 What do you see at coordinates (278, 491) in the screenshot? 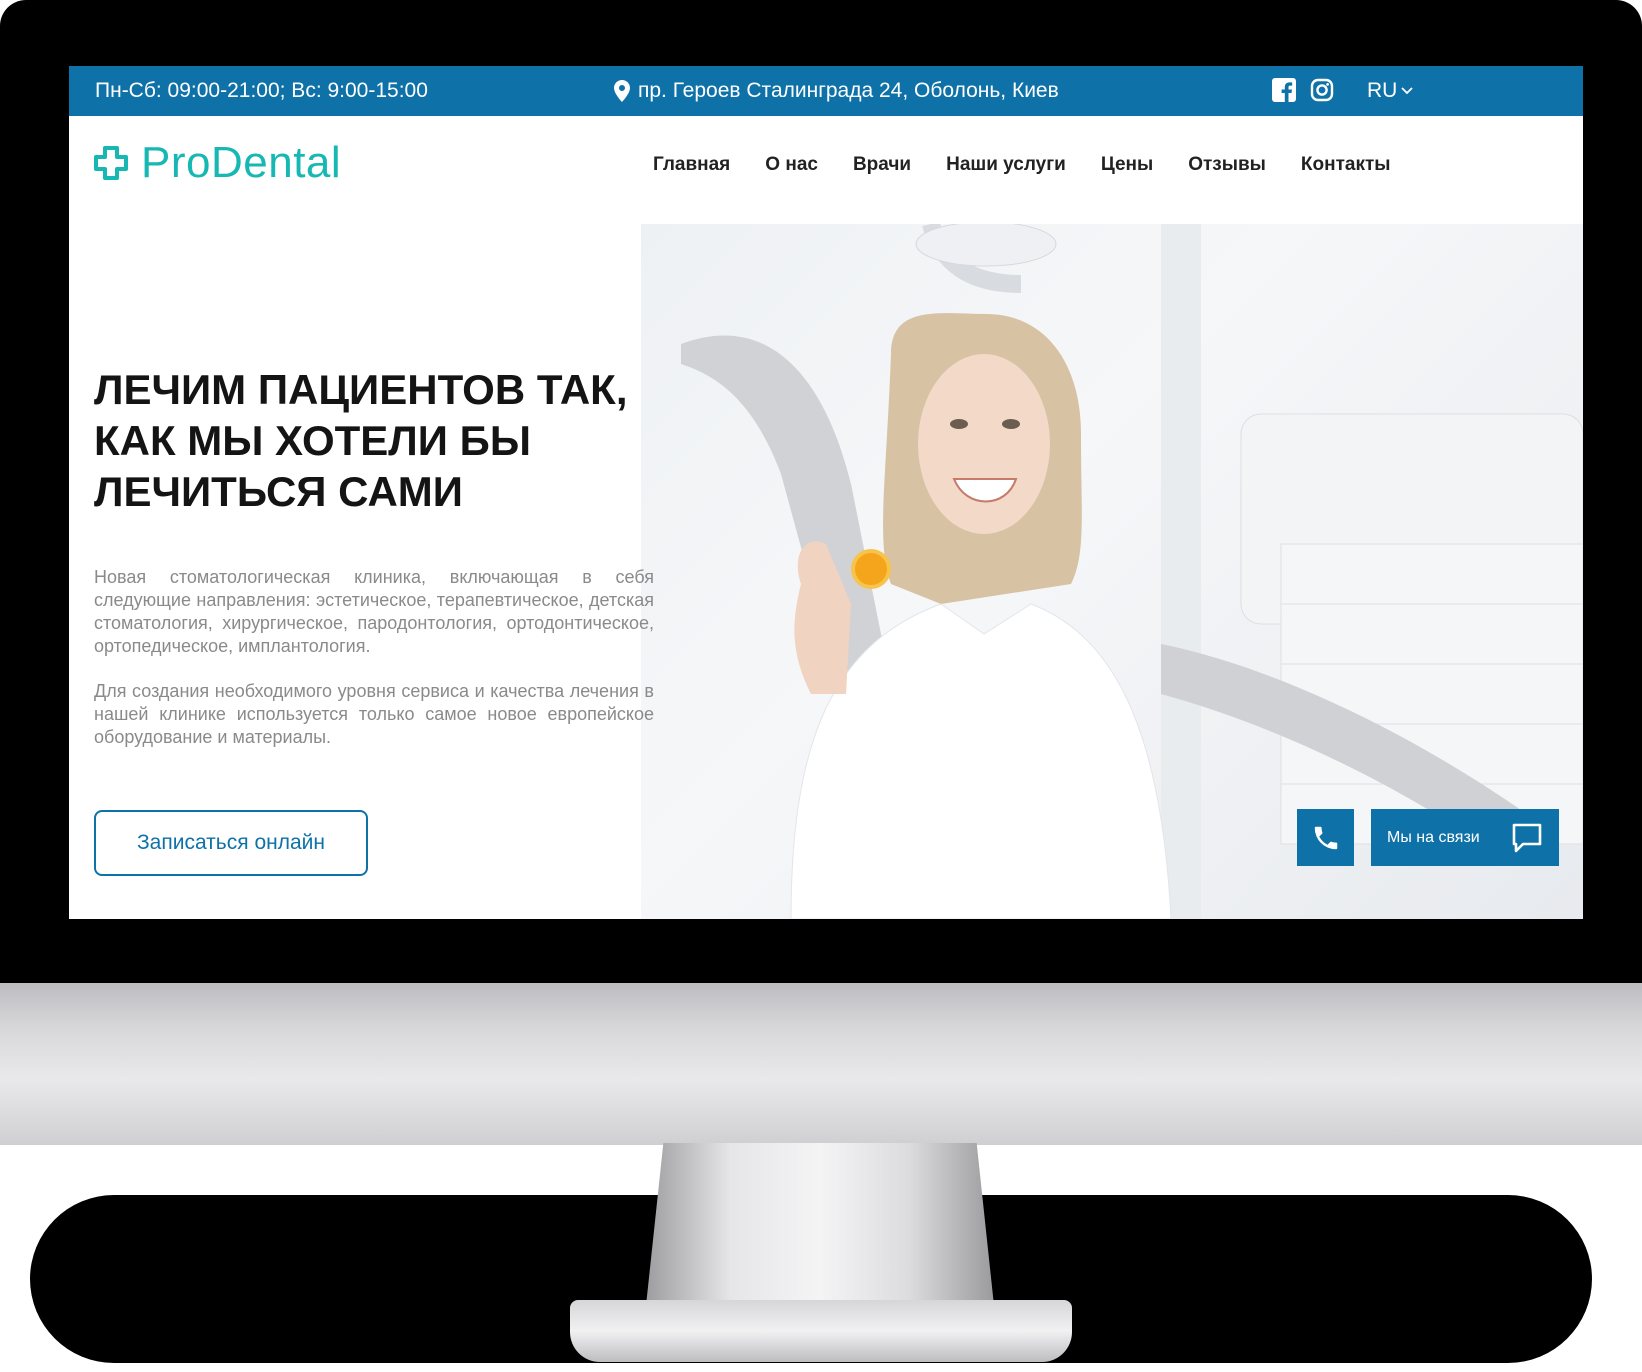
I see `hero-title-line: ЛЕЧИТЬСЯ САМИ` at bounding box center [278, 491].